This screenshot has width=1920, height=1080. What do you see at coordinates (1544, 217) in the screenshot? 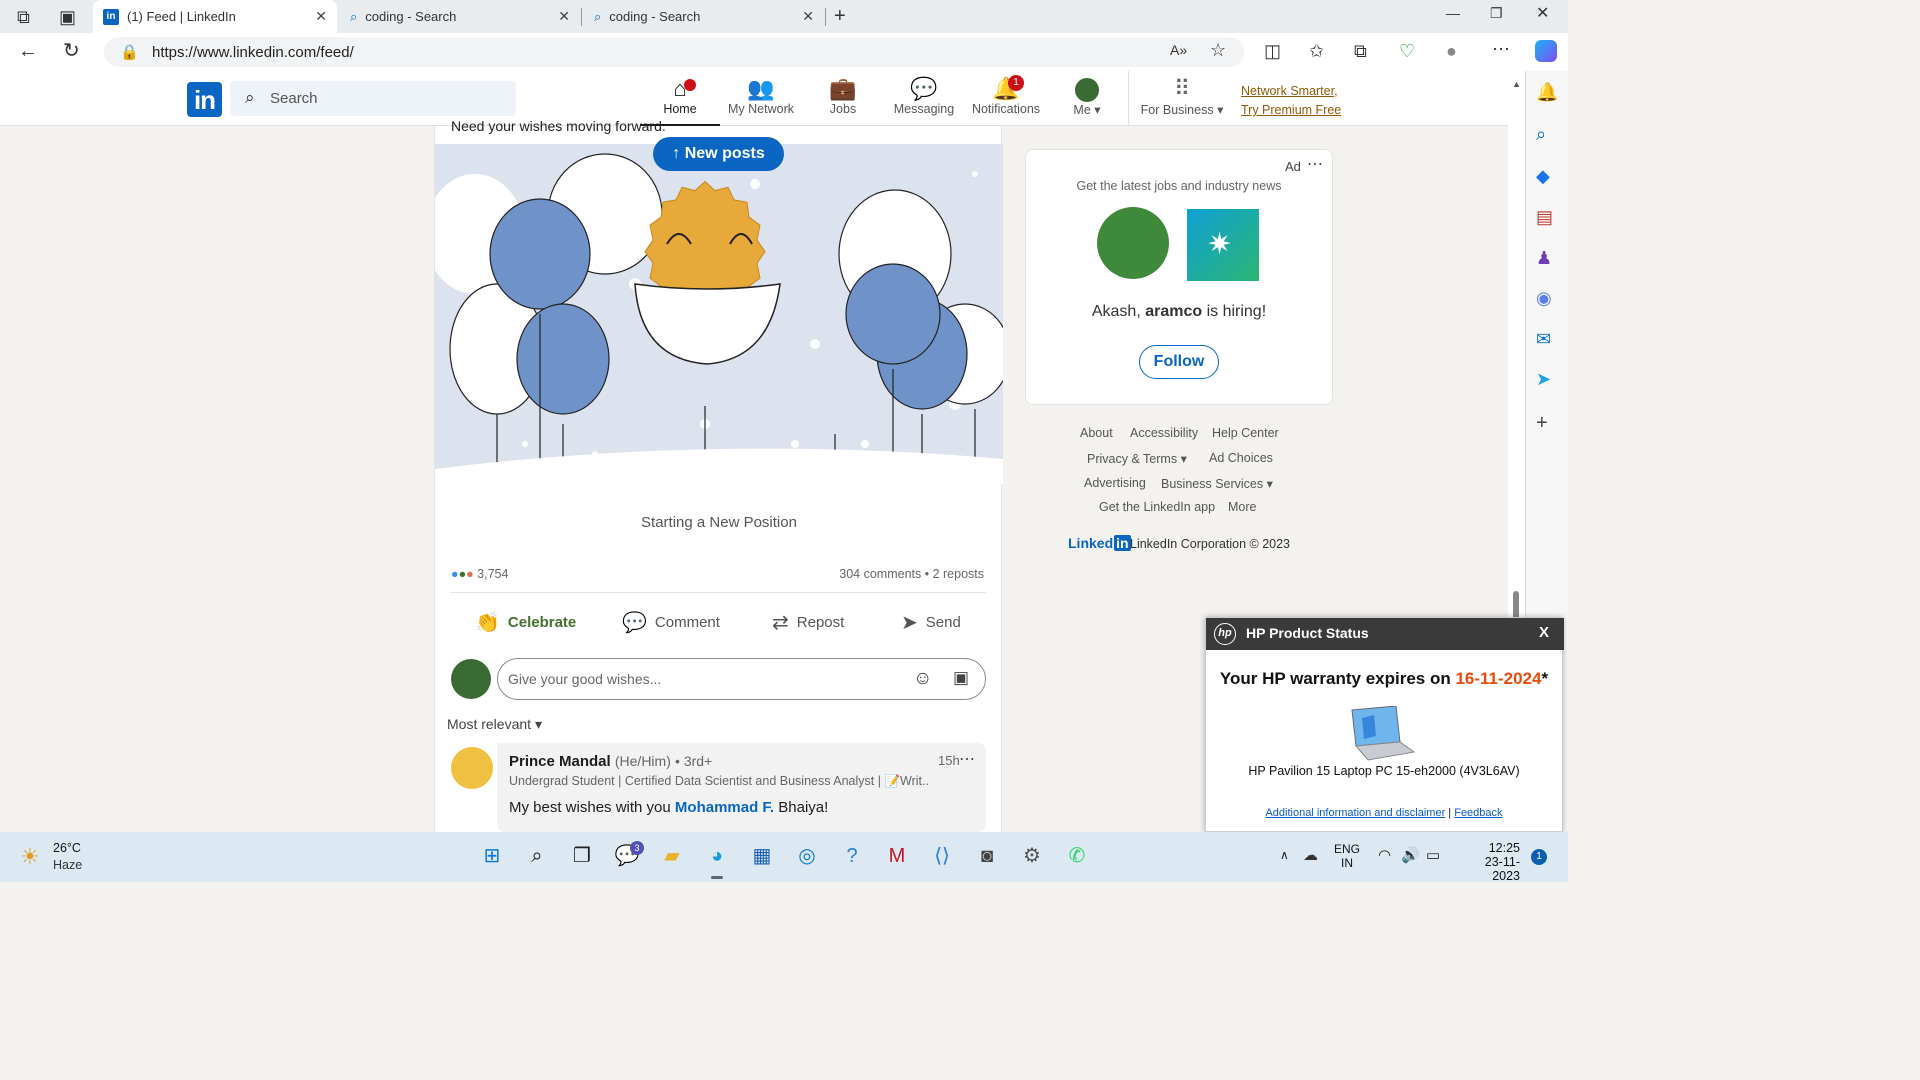
I see `toolbox-icon: ▤` at bounding box center [1544, 217].